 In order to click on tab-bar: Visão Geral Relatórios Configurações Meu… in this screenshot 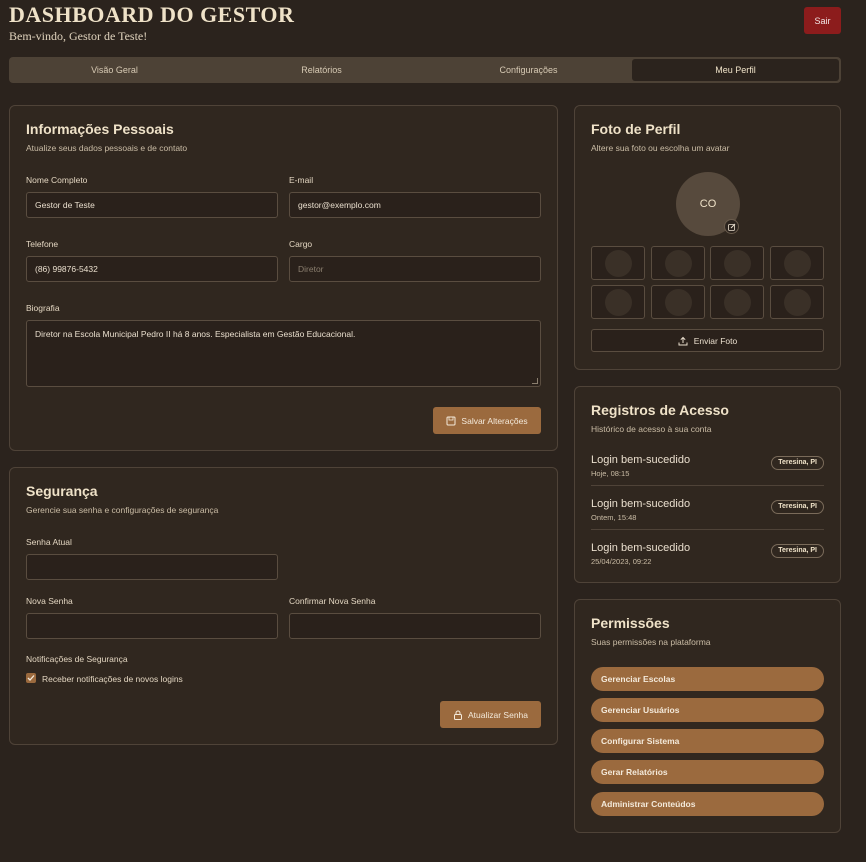, I will do `click(425, 70)`.